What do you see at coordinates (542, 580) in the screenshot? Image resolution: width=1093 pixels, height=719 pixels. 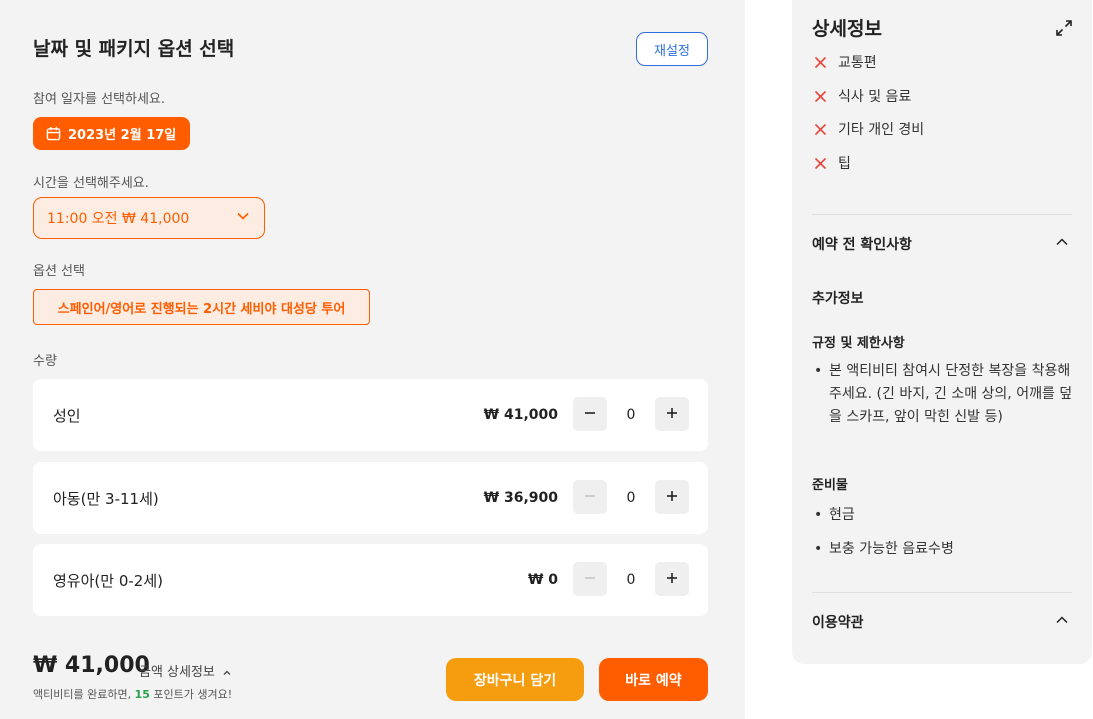 I see `ticket-price: ₩ 0` at bounding box center [542, 580].